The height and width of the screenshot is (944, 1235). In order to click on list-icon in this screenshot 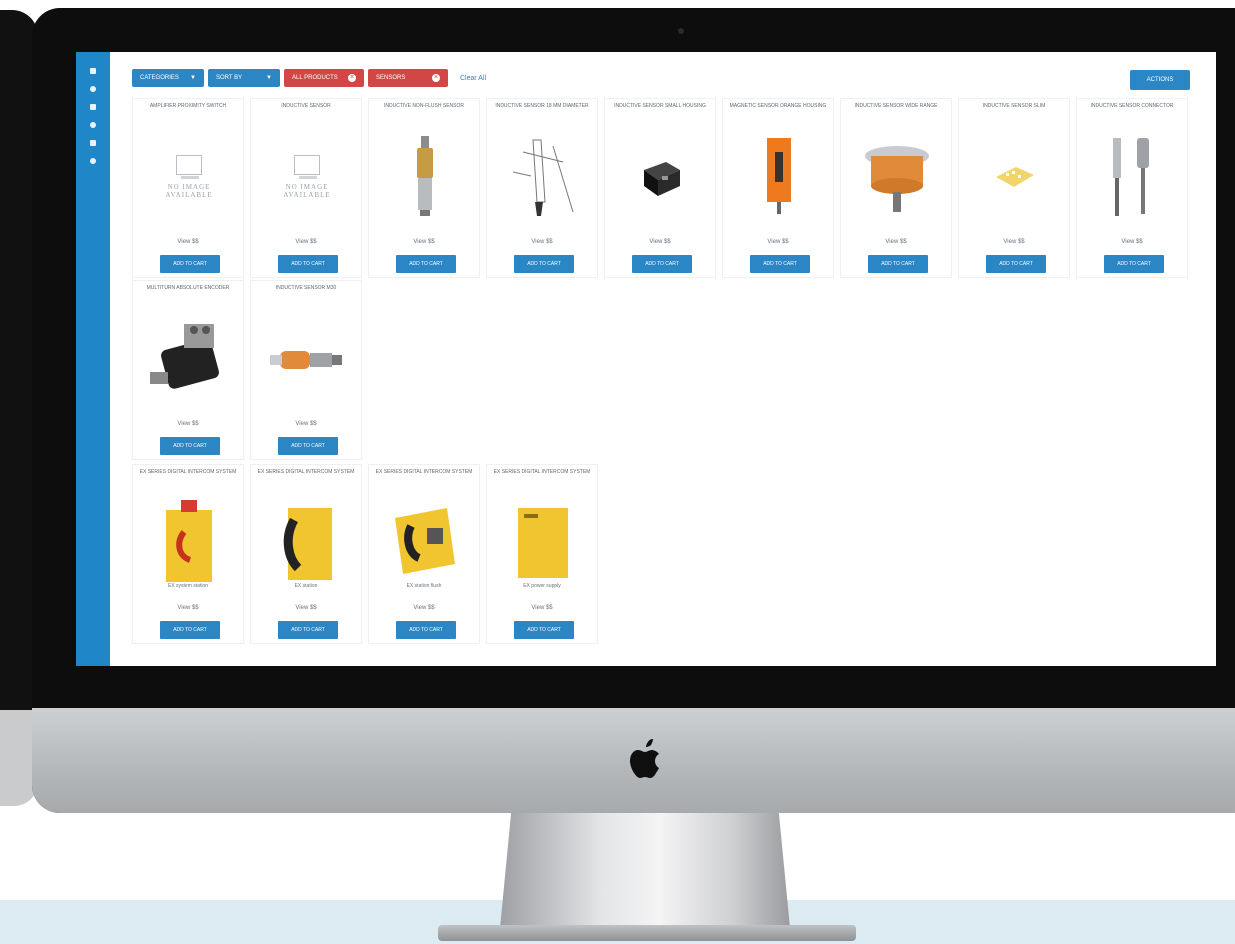, I will do `click(93, 107)`.